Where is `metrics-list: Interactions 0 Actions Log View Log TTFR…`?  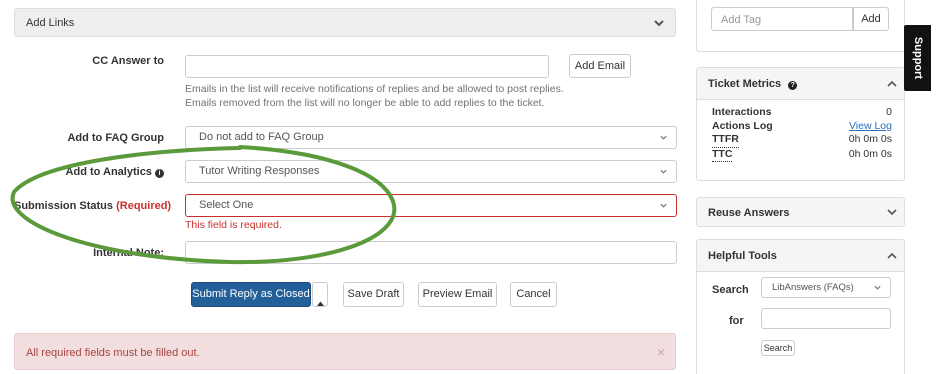 metrics-list: Interactions 0 Actions Log View Log TTFR… is located at coordinates (802, 134).